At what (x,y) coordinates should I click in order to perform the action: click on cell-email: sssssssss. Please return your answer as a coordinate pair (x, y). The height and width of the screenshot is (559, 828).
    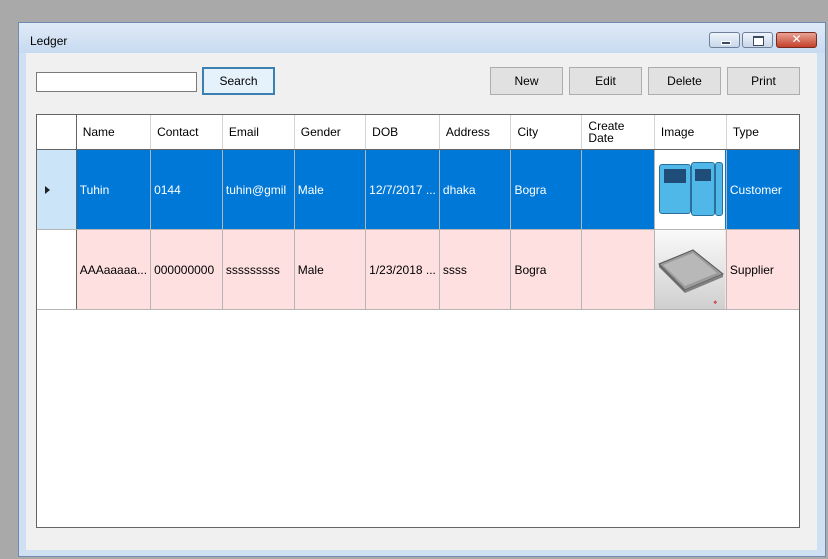
    Looking at the image, I should click on (258, 269).